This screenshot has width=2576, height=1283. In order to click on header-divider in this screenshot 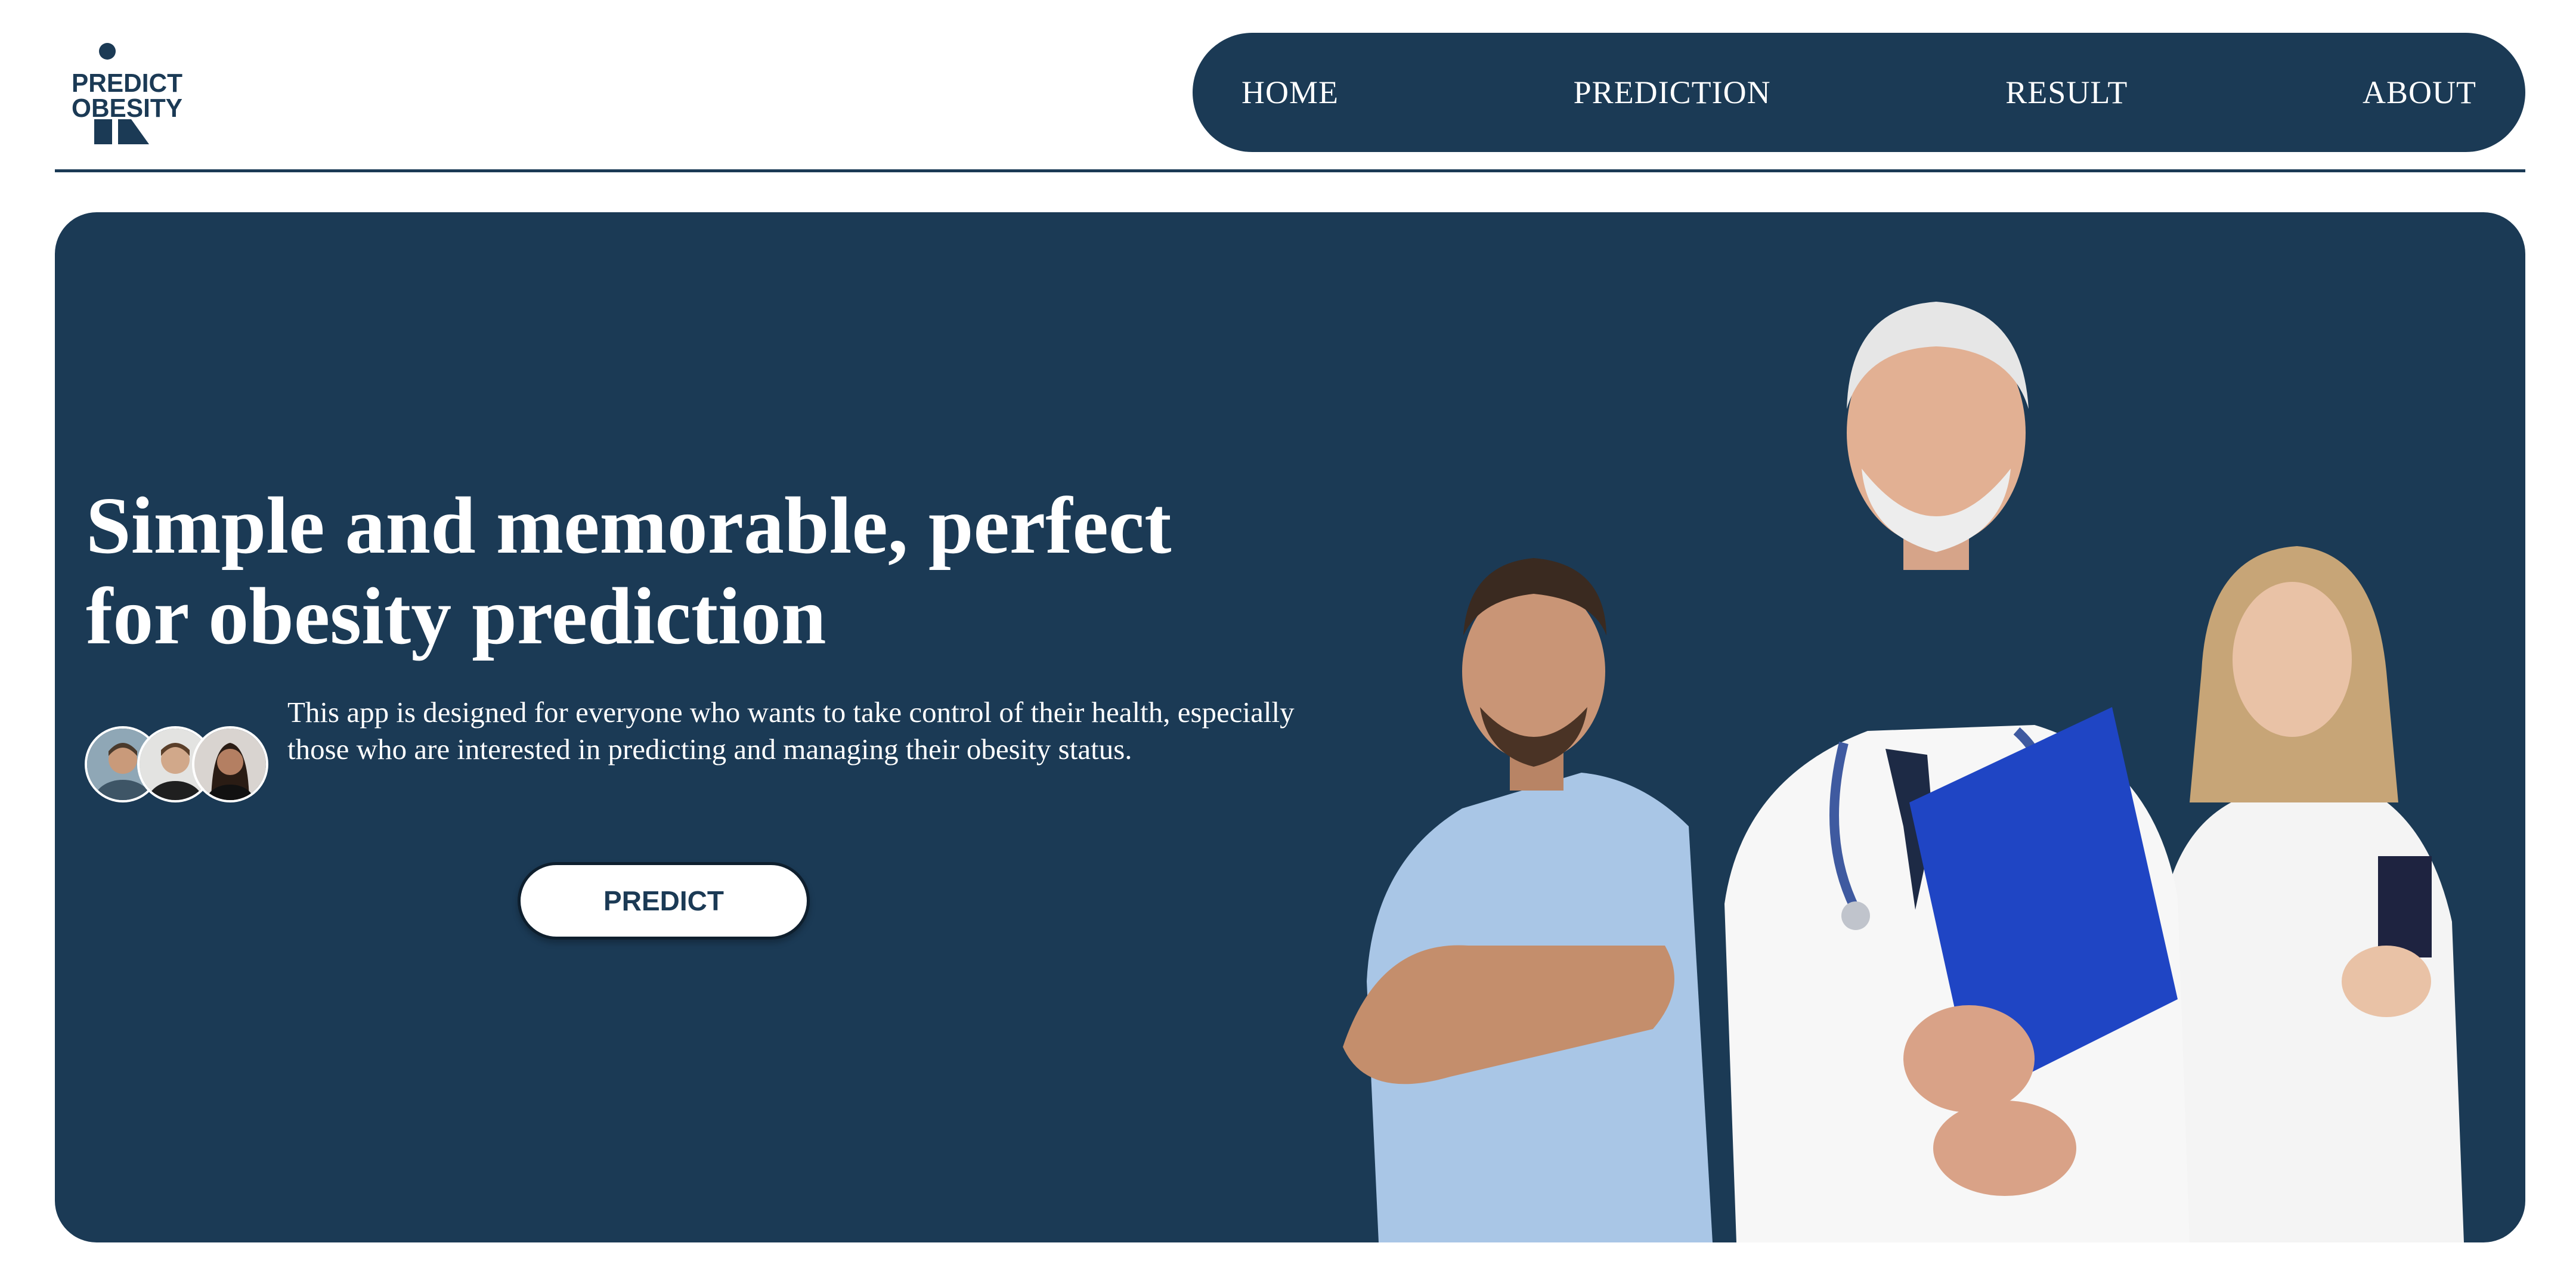, I will do `click(1290, 170)`.